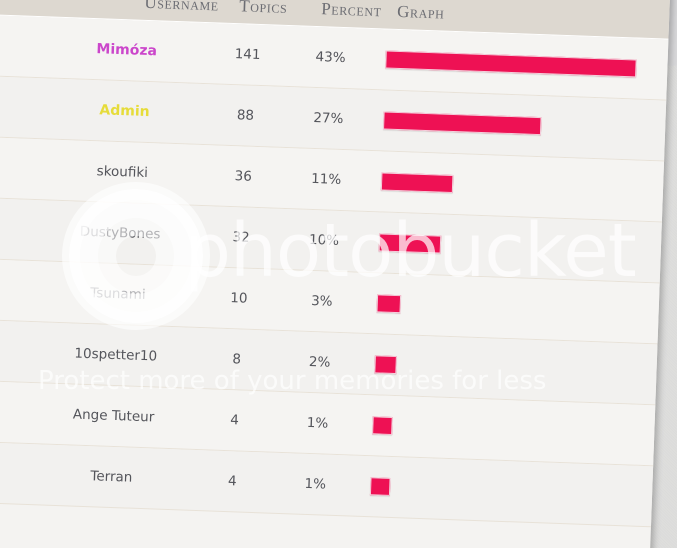 The width and height of the screenshot is (677, 548). Describe the element at coordinates (324, 240) in the screenshot. I see `cell-percent: 10%` at that location.